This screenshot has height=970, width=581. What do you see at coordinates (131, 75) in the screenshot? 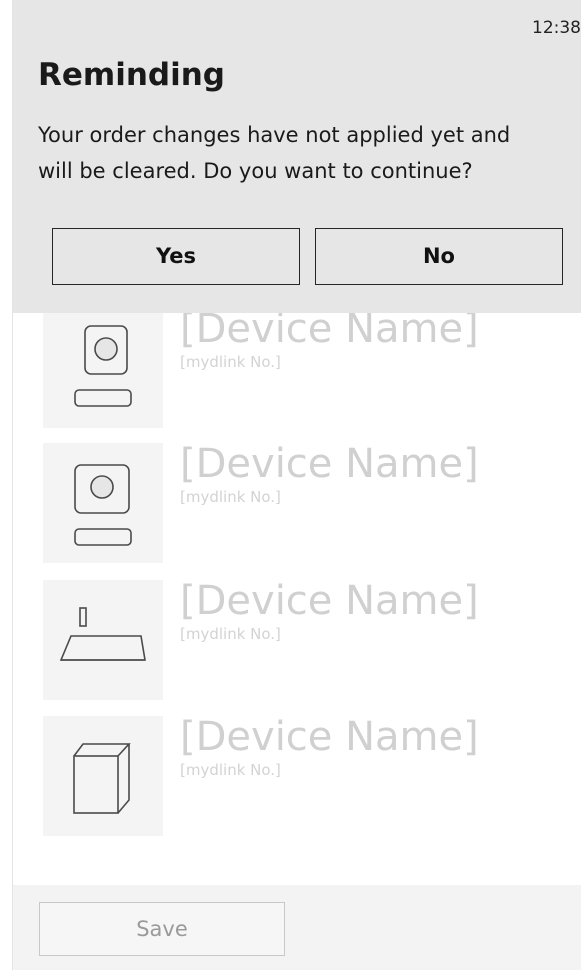
I see `dialog-title: Reminding` at bounding box center [131, 75].